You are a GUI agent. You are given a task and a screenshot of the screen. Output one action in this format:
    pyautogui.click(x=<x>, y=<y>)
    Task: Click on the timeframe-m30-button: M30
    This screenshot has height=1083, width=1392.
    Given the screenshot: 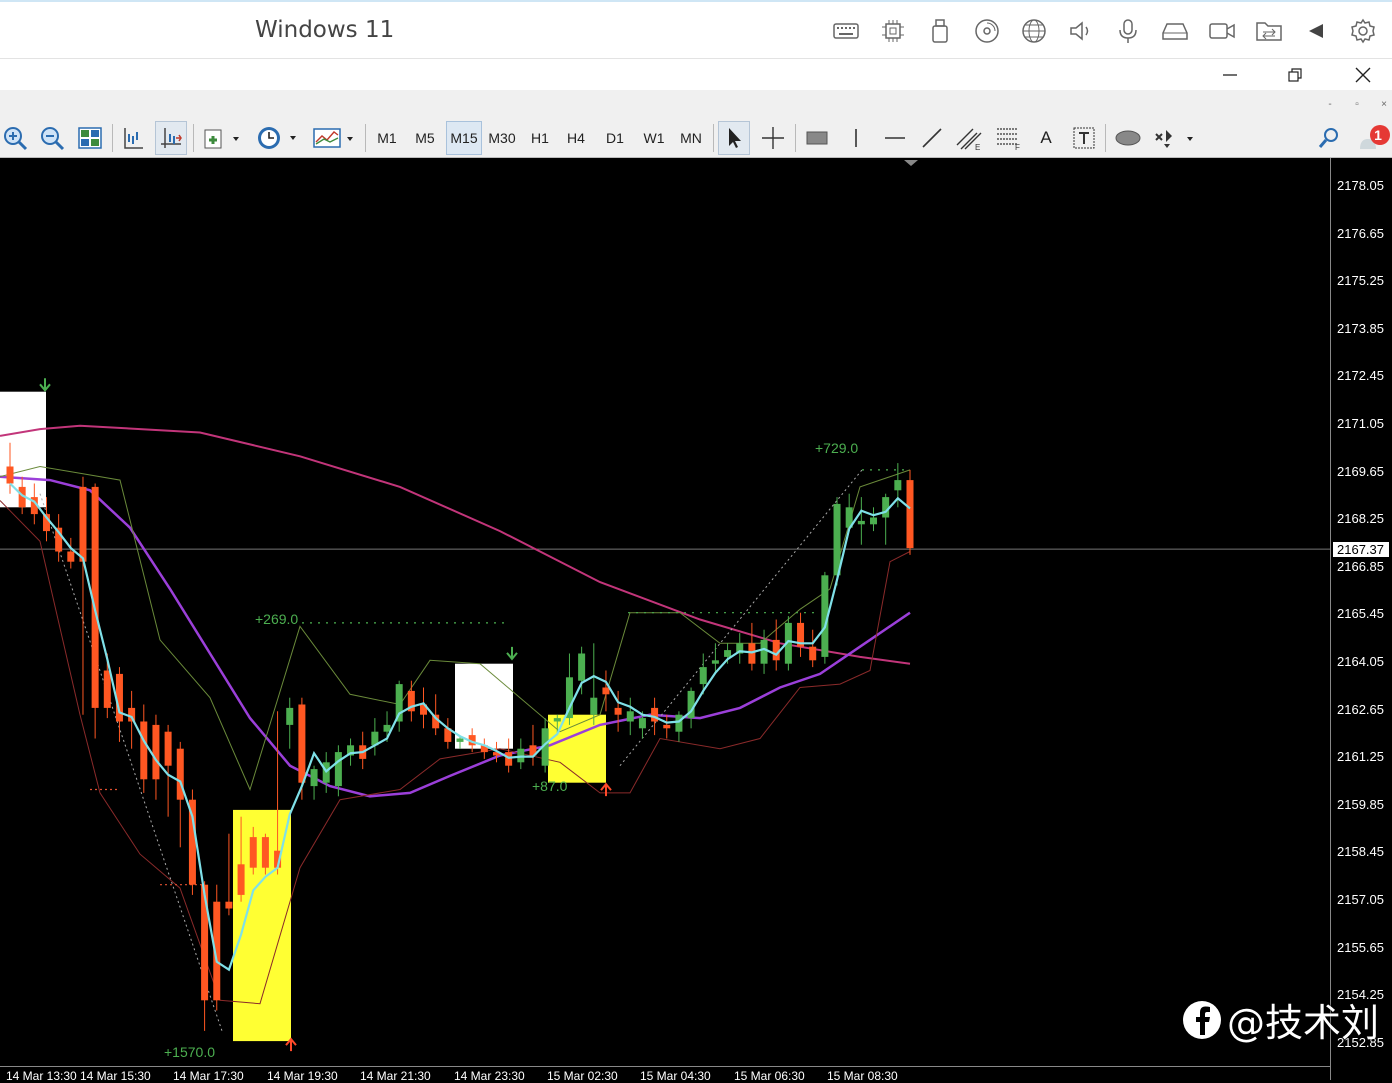 What is the action you would take?
    pyautogui.click(x=502, y=138)
    